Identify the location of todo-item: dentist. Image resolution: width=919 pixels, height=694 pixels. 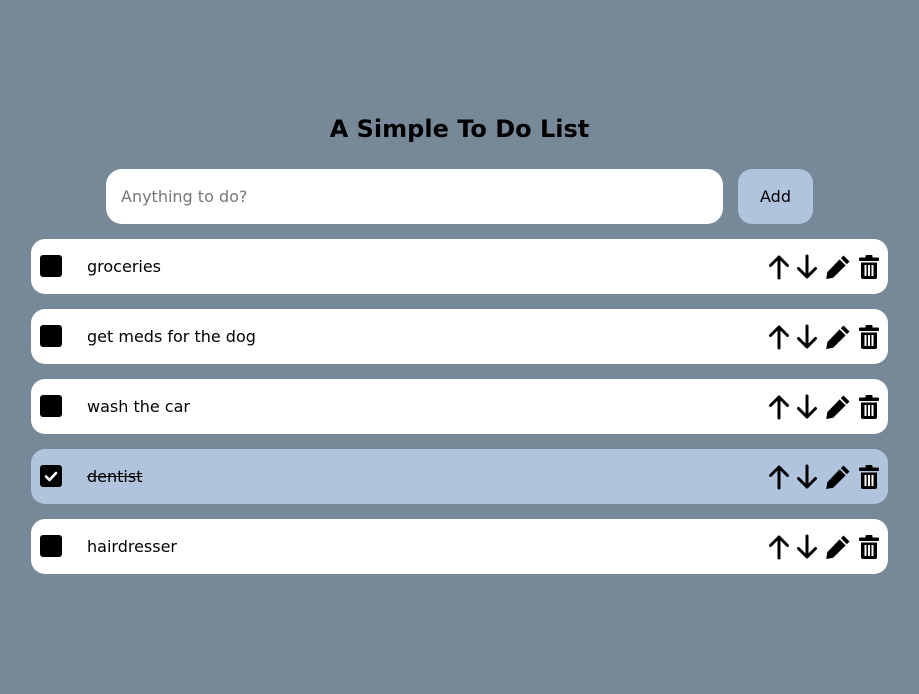
(459, 476).